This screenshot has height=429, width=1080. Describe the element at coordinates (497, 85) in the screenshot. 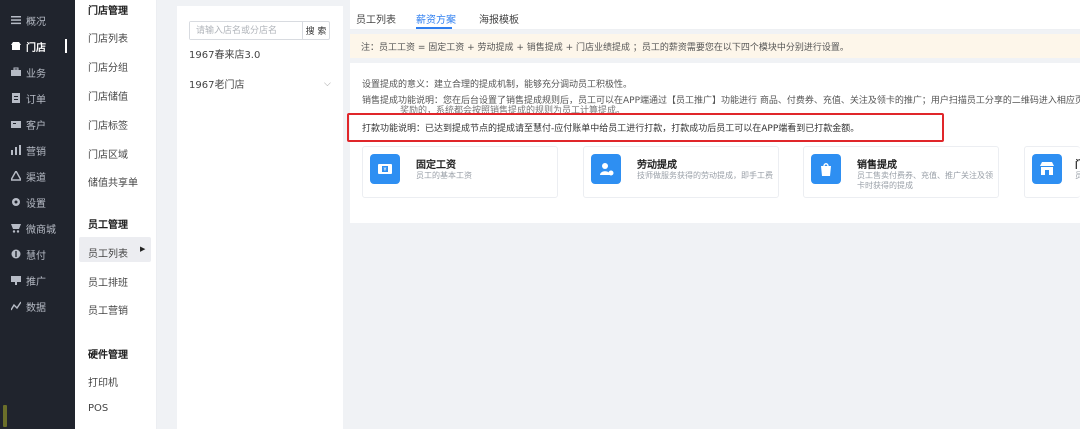

I see `desc-purpose: 设置提成的意义：建立合理的提成机制，能够充分调动员工积极性。` at that location.